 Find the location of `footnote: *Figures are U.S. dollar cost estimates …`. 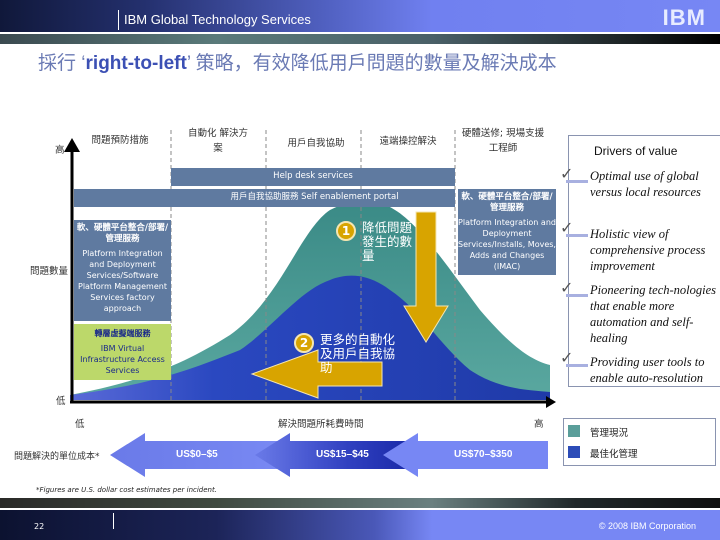

footnote: *Figures are U.S. dollar cost estimates … is located at coordinates (126, 490).